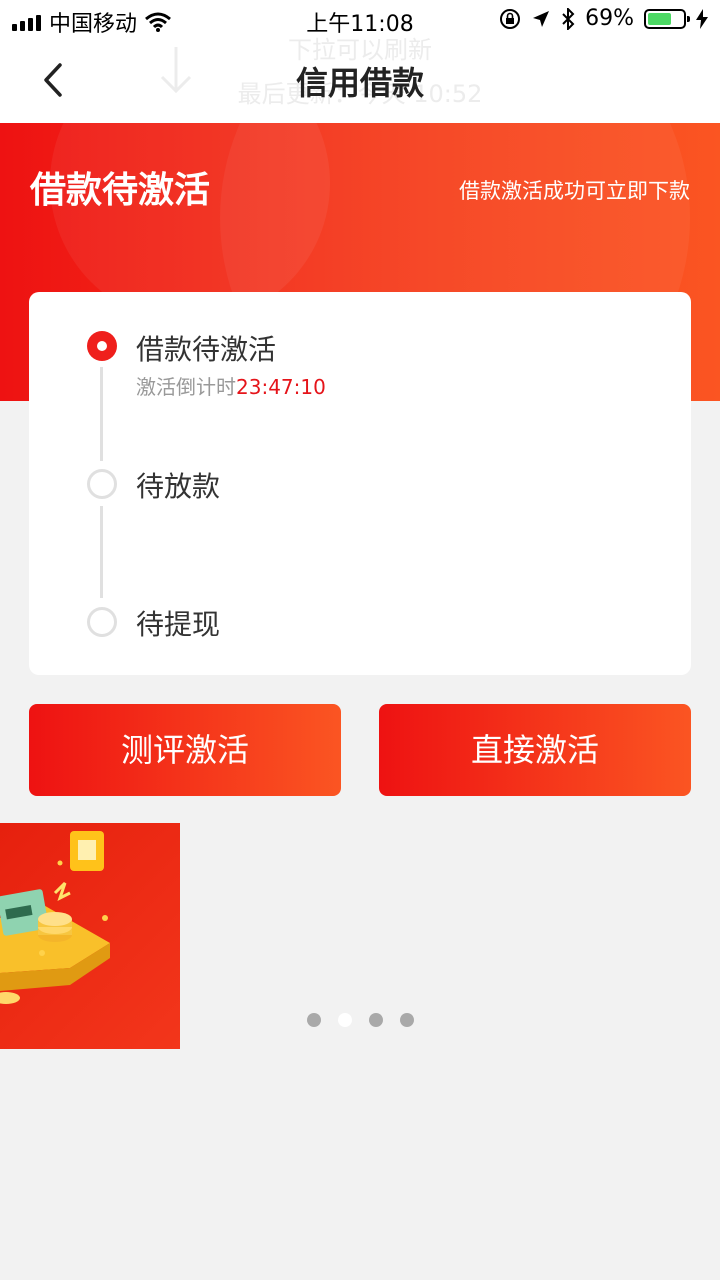  What do you see at coordinates (120, 190) in the screenshot?
I see `banner-title: 借款待激活` at bounding box center [120, 190].